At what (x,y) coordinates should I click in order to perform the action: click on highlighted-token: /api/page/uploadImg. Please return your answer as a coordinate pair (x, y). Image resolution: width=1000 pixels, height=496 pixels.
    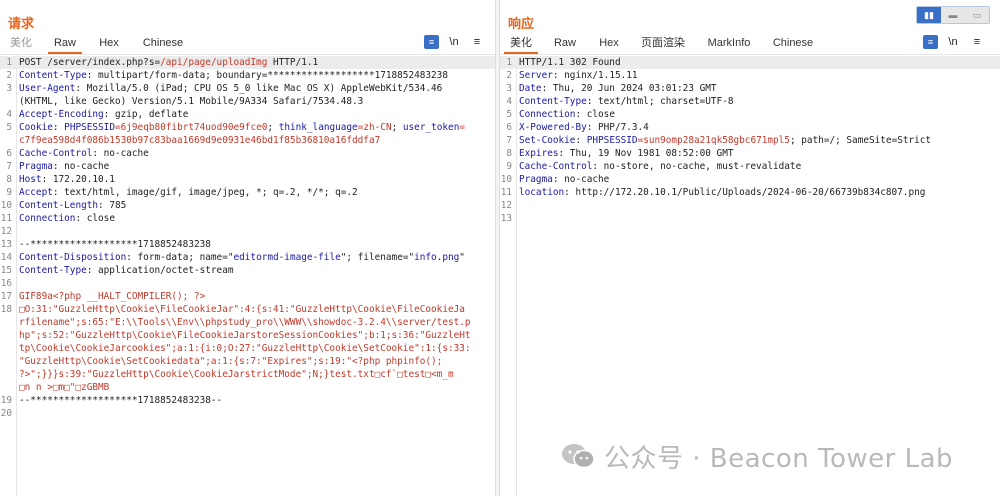
    Looking at the image, I should click on (214, 62).